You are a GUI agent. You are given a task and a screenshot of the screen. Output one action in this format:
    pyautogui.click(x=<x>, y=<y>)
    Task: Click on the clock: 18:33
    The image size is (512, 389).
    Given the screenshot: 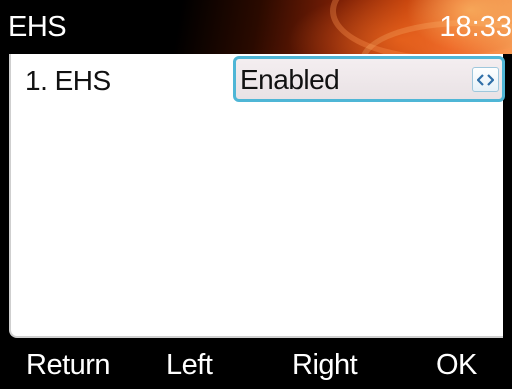 What is the action you would take?
    pyautogui.click(x=475, y=27)
    